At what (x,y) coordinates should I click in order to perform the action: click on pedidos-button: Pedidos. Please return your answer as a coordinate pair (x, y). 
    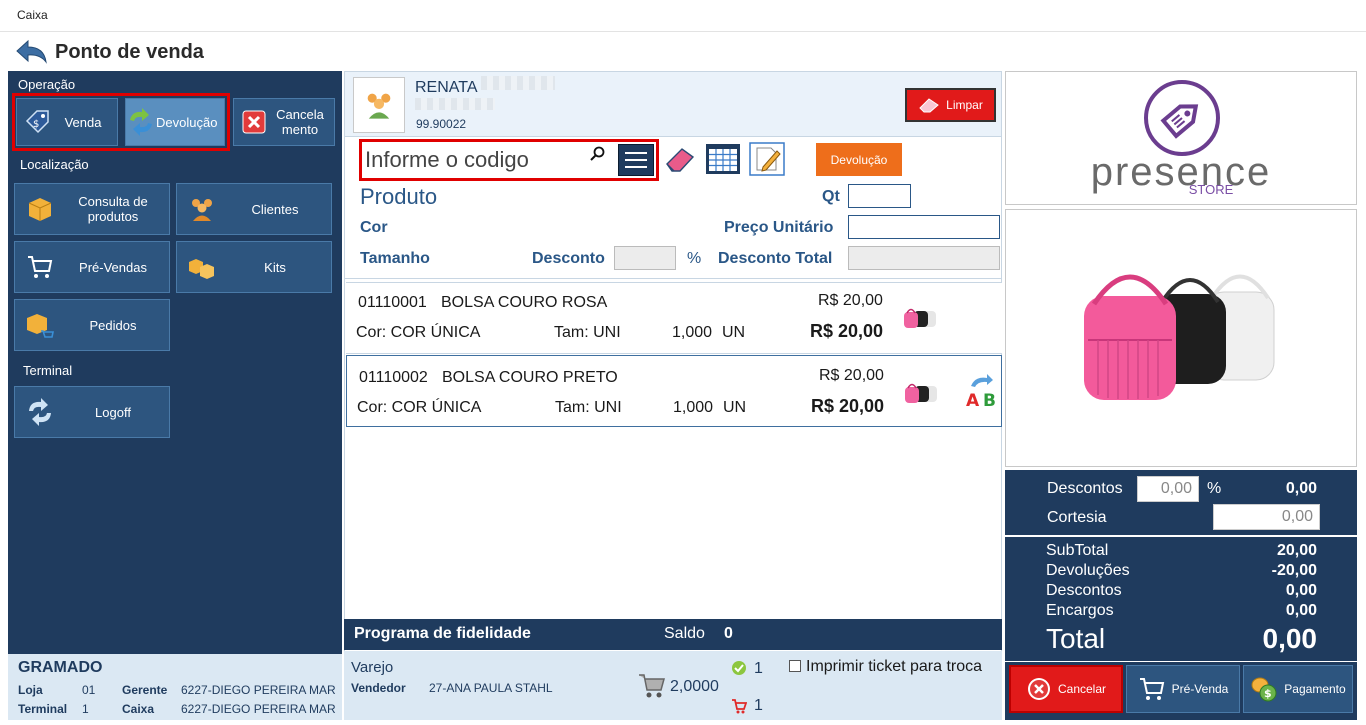
    Looking at the image, I should click on (92, 325).